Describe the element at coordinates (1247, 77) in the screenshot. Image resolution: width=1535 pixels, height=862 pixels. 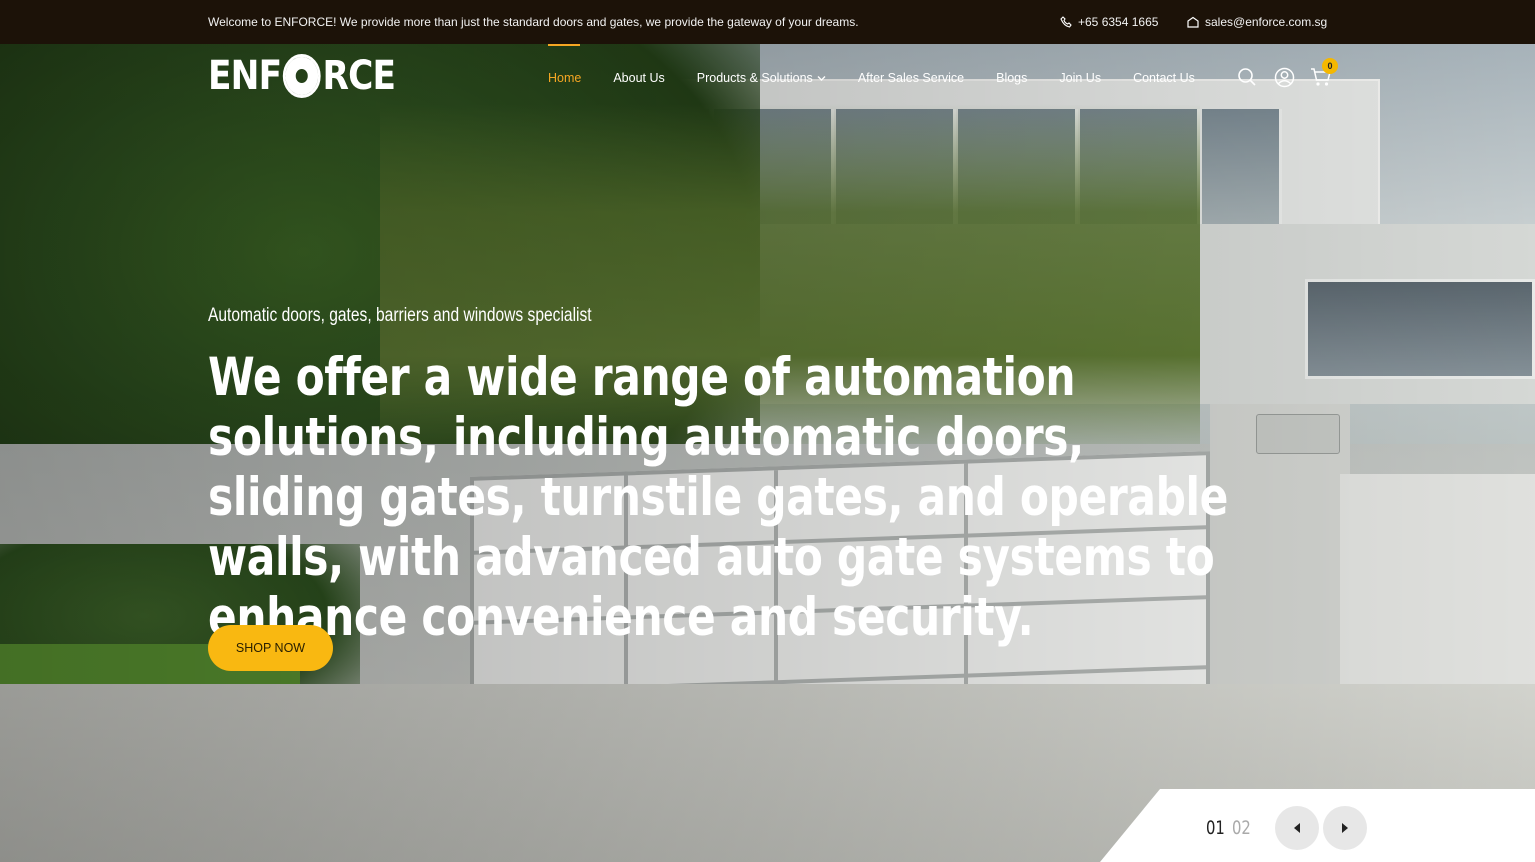
I see `search-icon` at that location.